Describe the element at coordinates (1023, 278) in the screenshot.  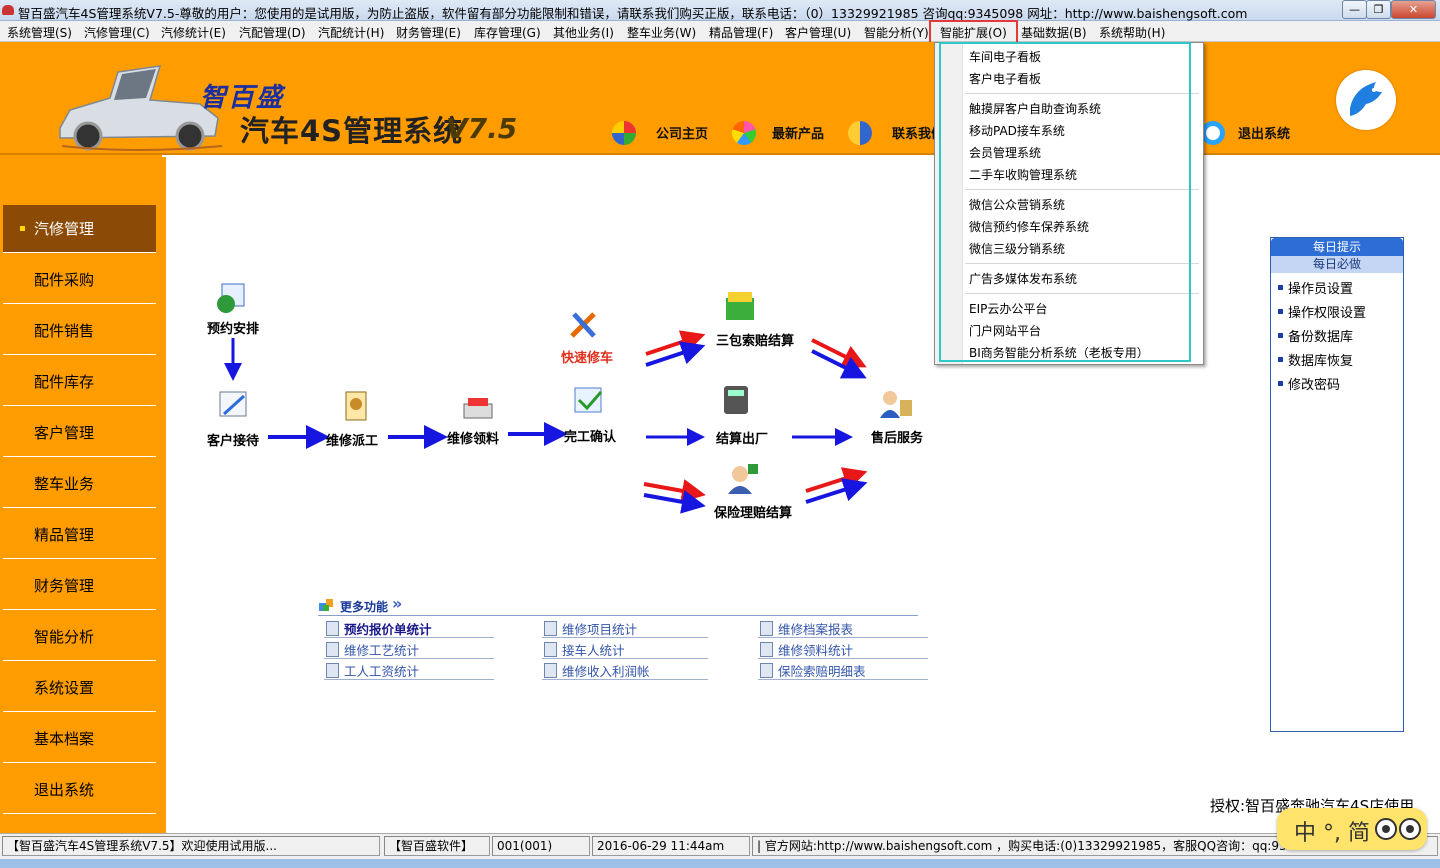
I see `menu-item-ad-media: 广告多媒体发布系统` at that location.